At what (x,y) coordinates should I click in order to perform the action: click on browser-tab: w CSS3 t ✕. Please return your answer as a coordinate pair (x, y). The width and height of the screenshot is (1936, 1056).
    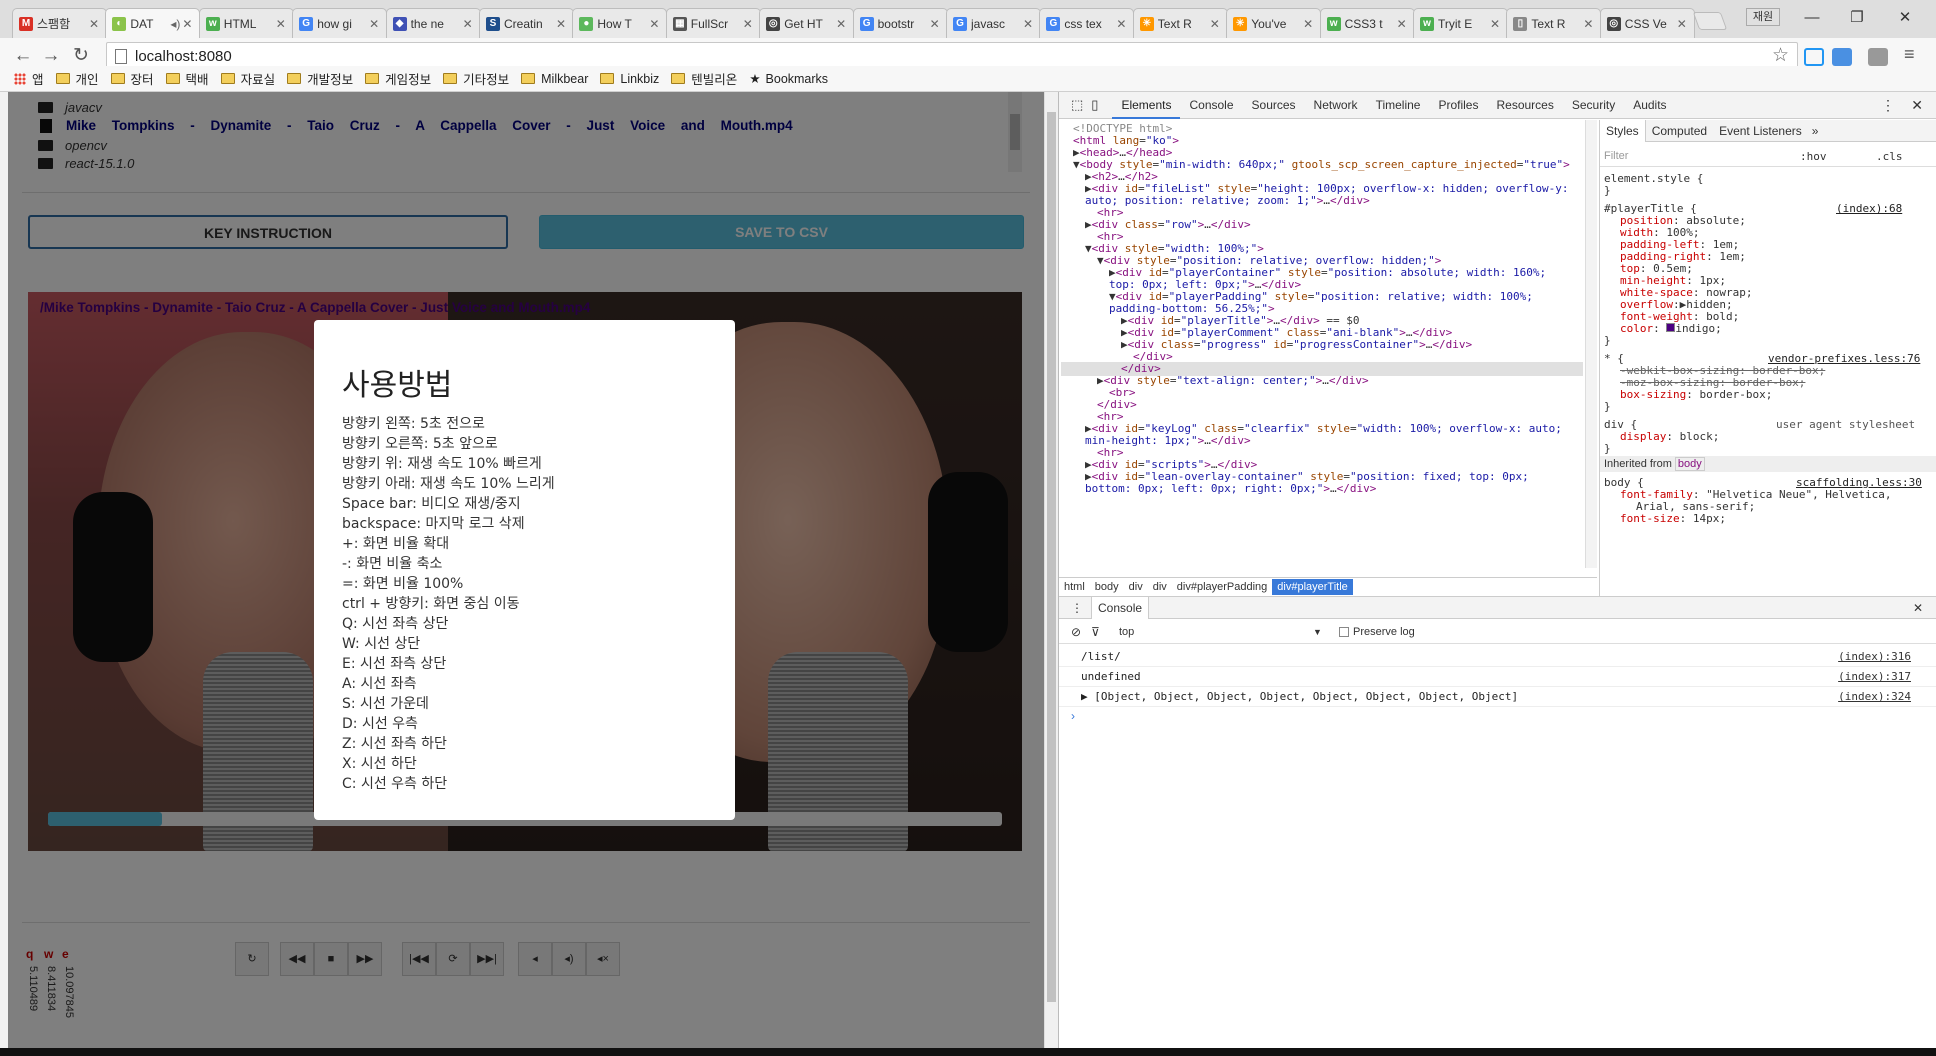
    Looking at the image, I should click on (1367, 23).